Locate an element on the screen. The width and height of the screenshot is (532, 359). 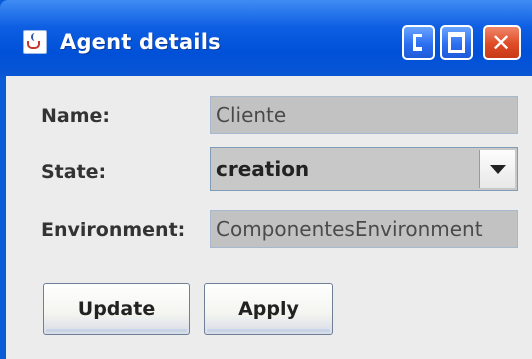
dropdown-arrow-button is located at coordinates (497, 169).